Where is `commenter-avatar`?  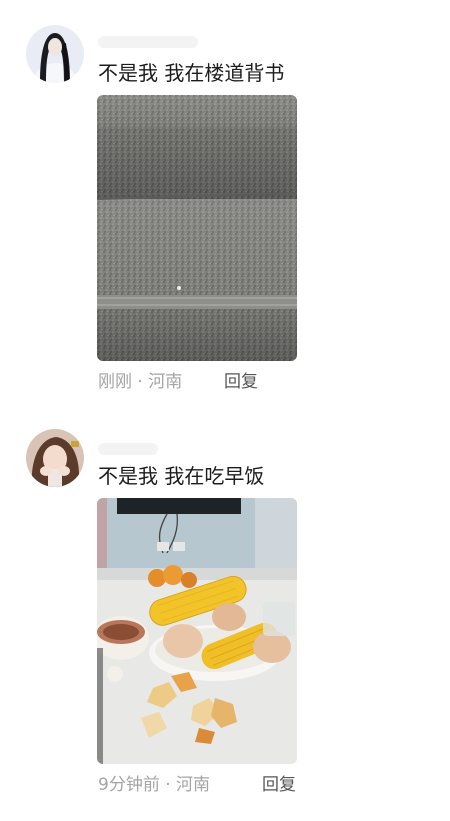
commenter-avatar is located at coordinates (55, 458).